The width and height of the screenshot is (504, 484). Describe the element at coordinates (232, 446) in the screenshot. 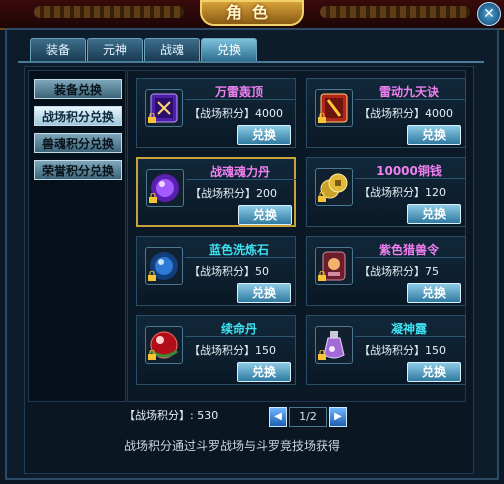

I see `points-hint: 战场积分通过斗罗战场与斗罗竞技场获得` at that location.